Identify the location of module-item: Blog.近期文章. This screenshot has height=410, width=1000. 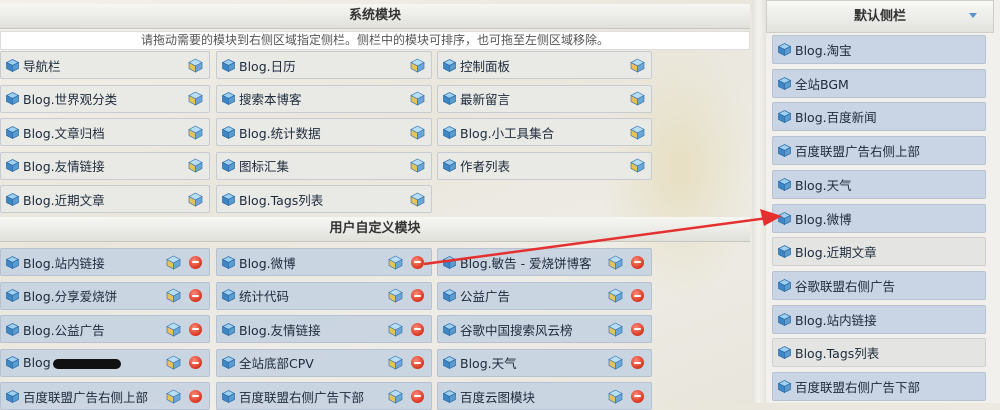
(105, 199).